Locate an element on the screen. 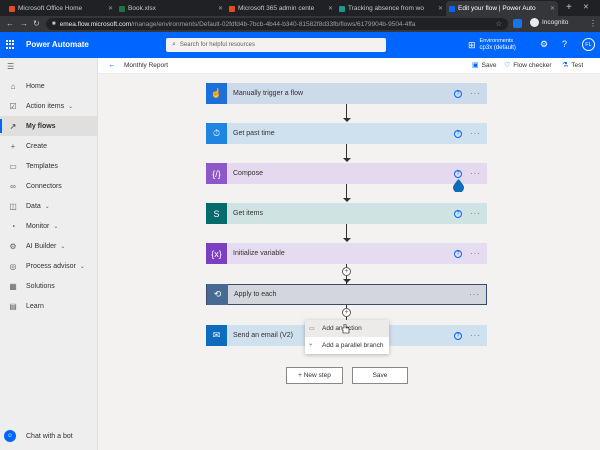 This screenshot has width=600, height=450. chatbot-icon: ☺ is located at coordinates (10, 436).